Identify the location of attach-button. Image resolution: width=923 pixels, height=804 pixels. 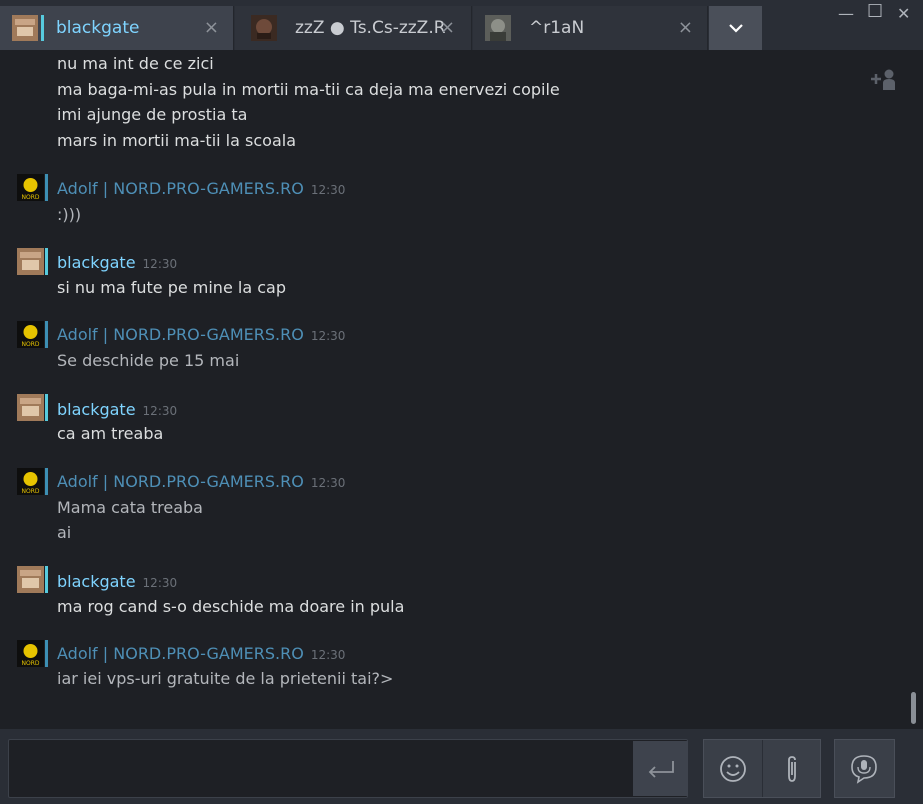
(791, 768).